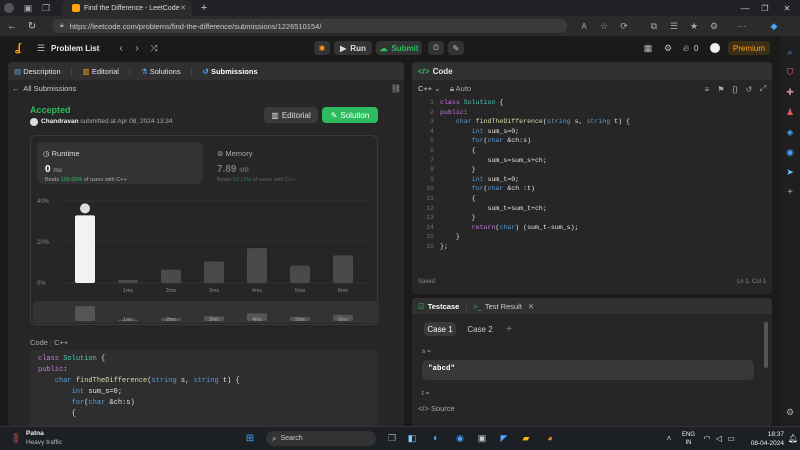 The height and width of the screenshot is (450, 800). I want to click on refresh-icon: ↻, so click(32, 26).